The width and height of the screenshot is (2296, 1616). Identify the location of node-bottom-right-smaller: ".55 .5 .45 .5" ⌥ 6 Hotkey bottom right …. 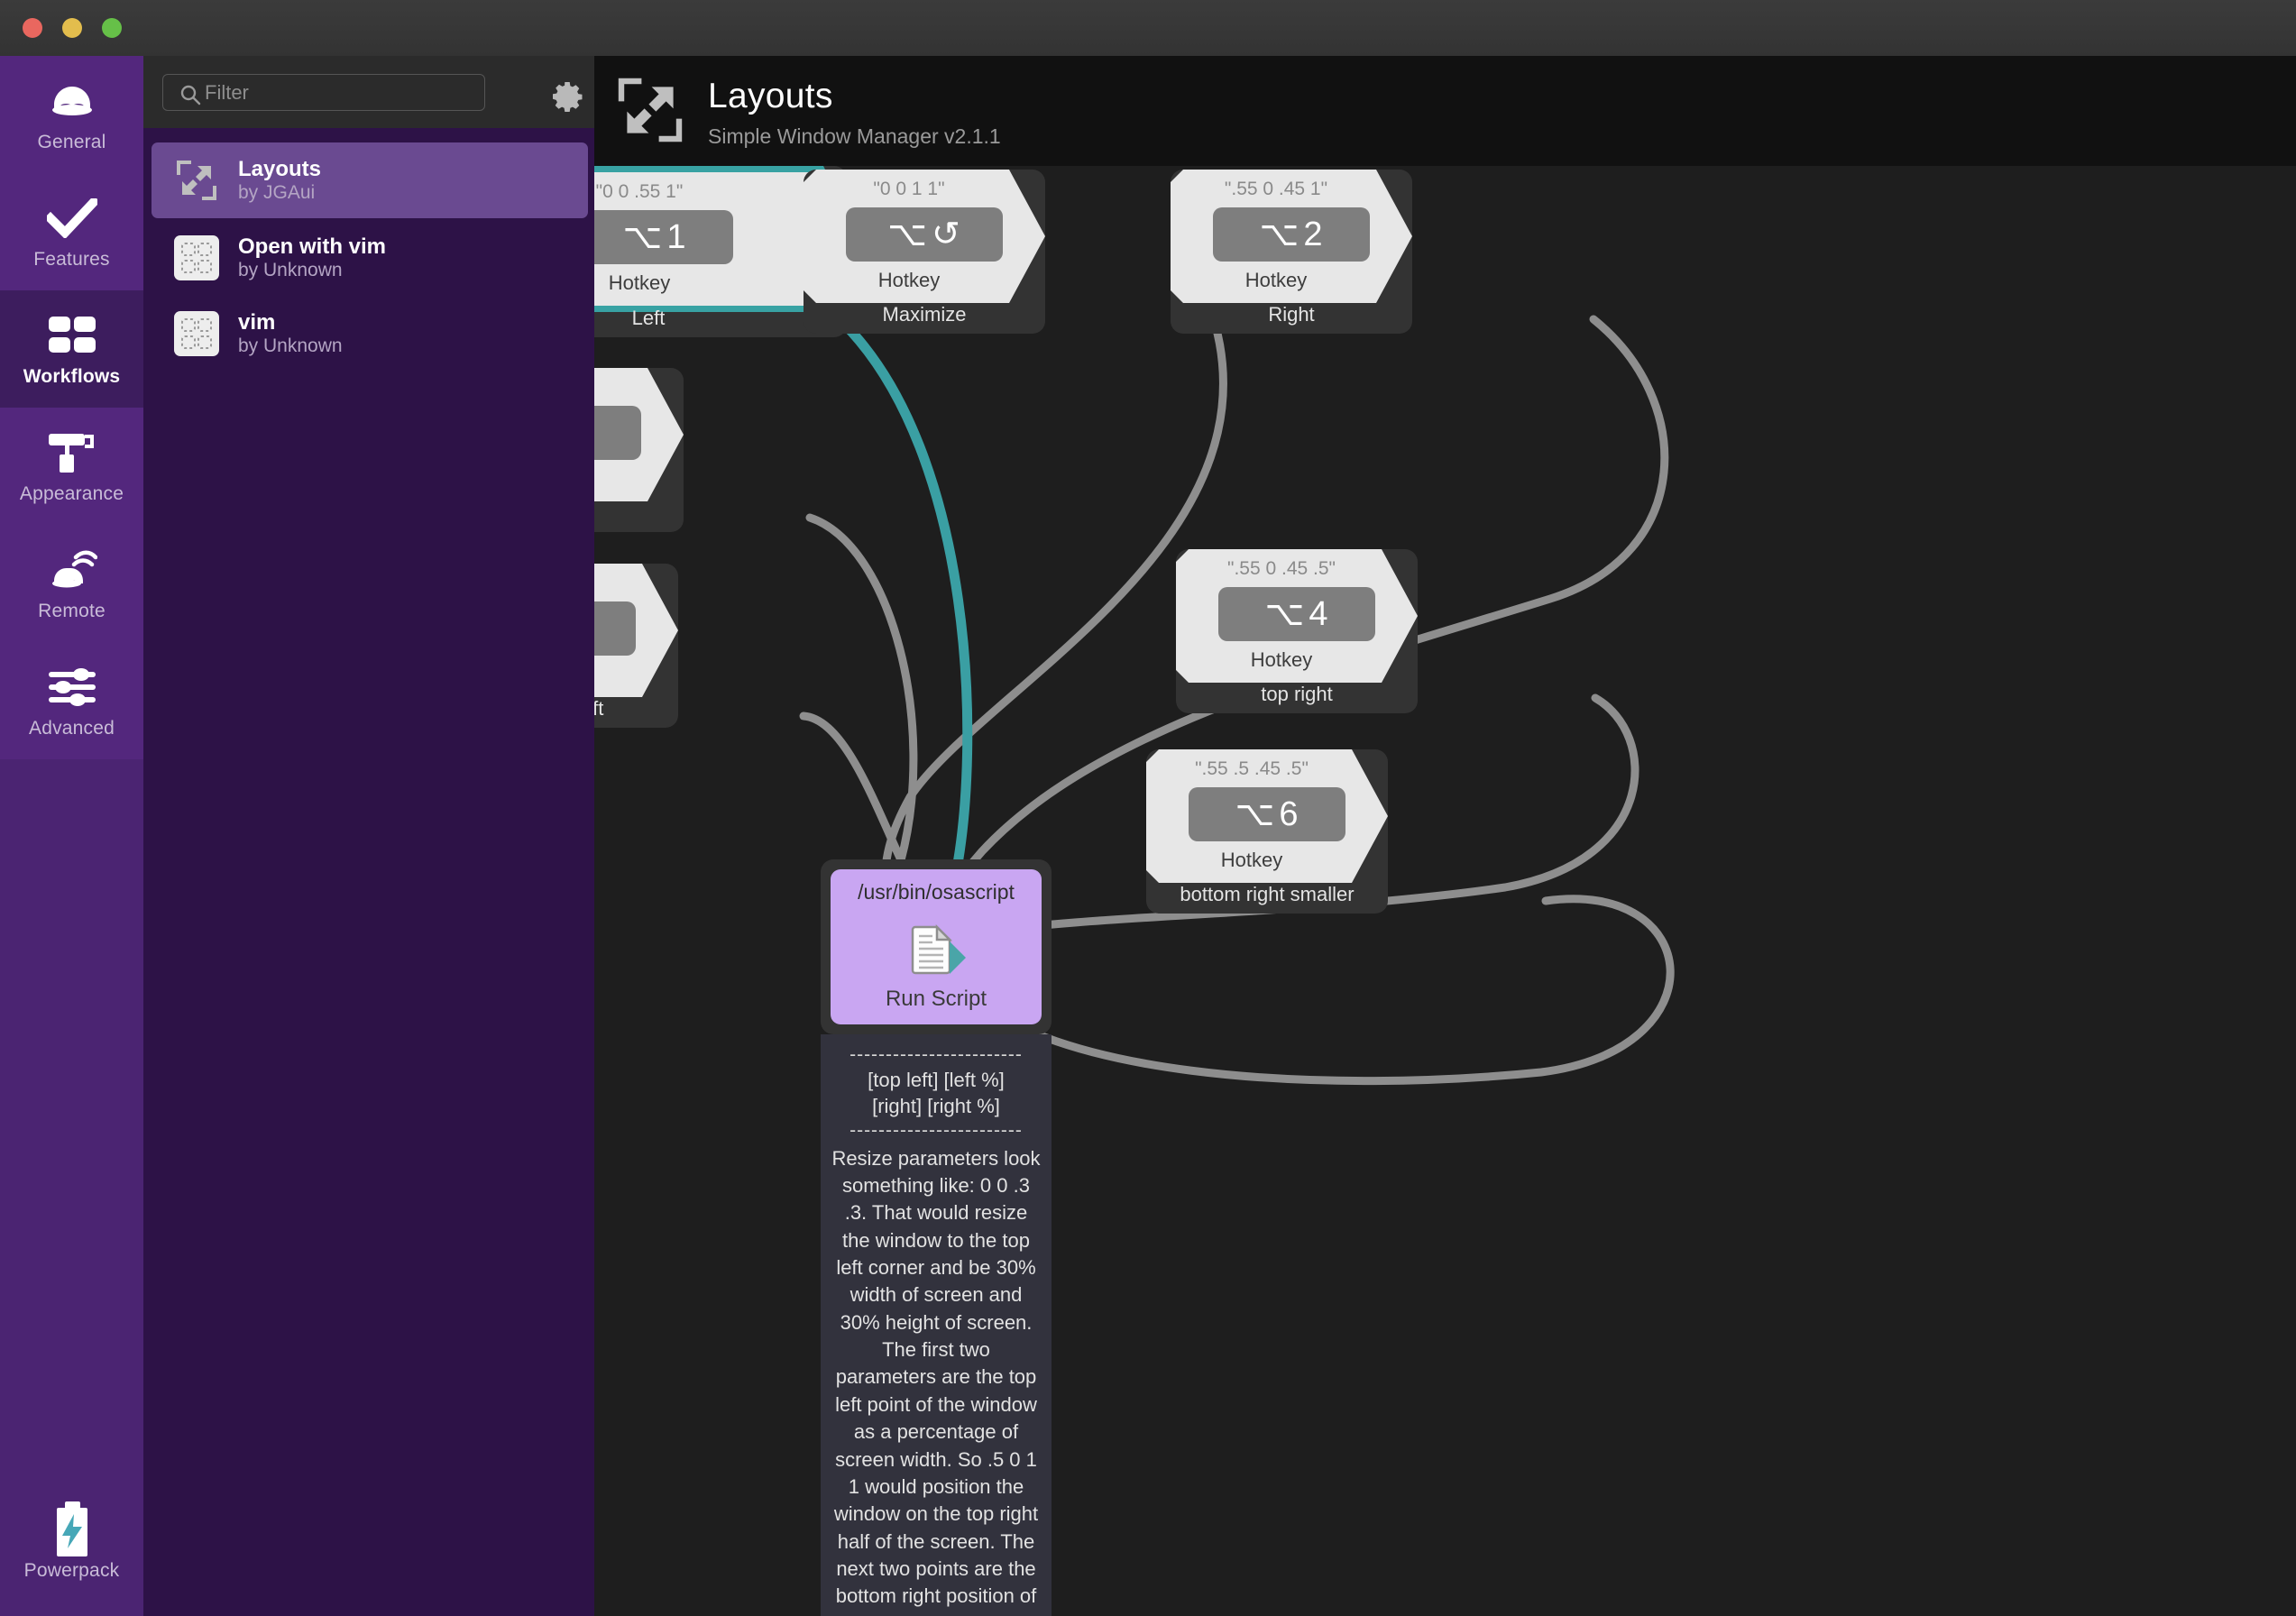
(1267, 832).